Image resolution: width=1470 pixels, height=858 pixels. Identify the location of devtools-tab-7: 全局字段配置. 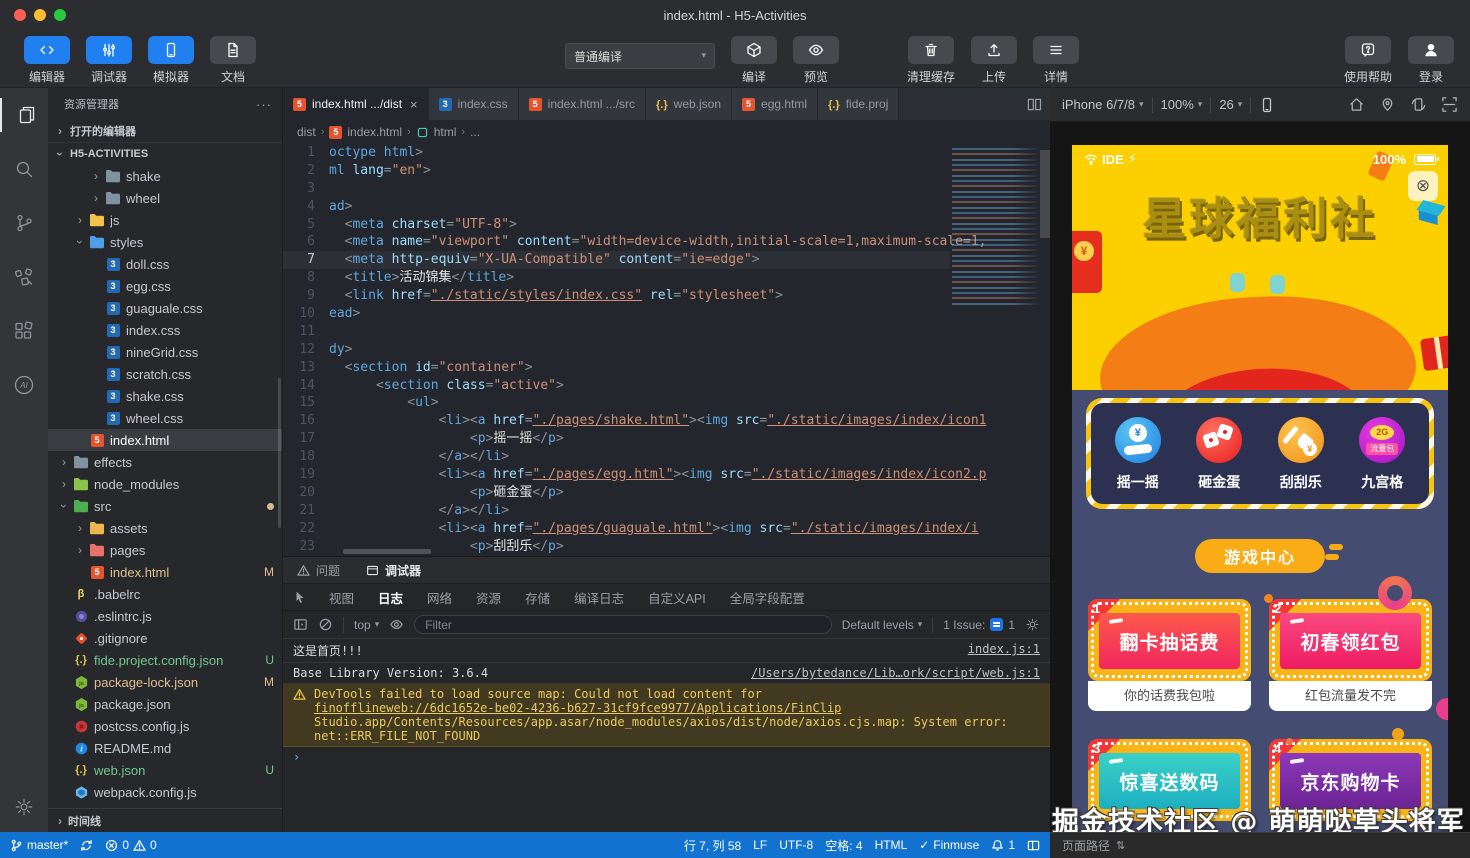
(767, 597).